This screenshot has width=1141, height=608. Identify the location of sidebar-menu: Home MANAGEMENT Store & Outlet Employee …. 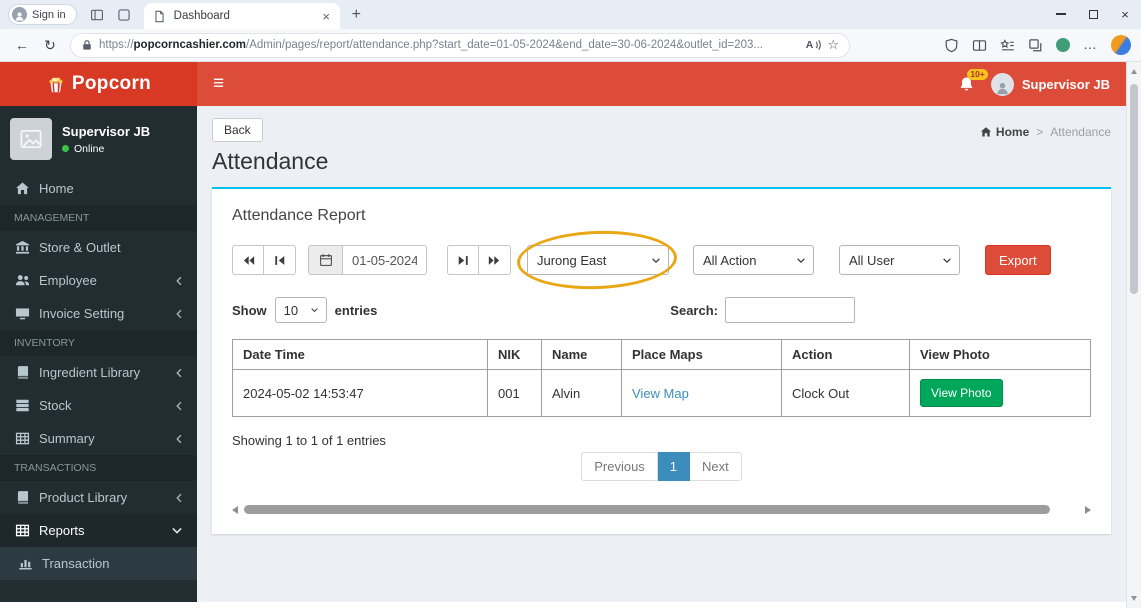
(98, 376).